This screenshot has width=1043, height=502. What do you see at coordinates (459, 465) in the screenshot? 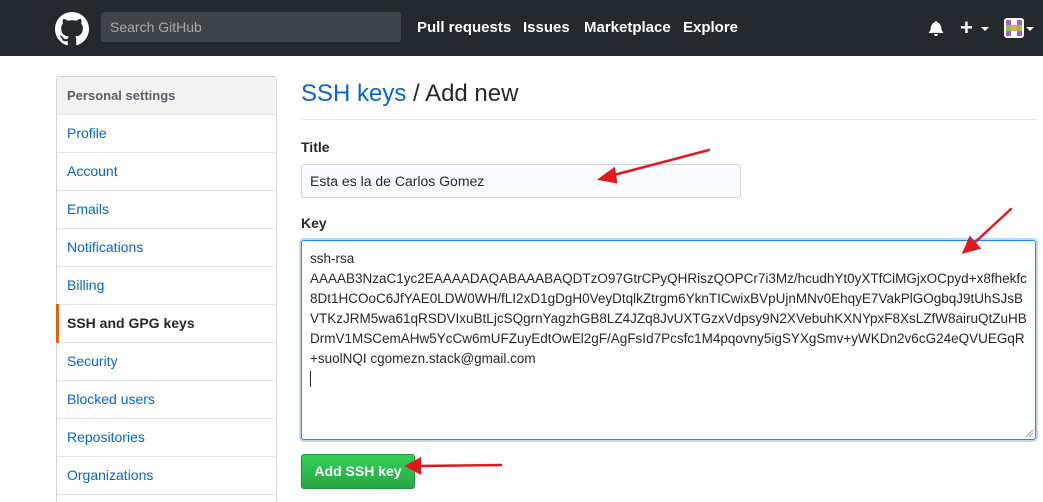
I see `annotation-arrow-button` at bounding box center [459, 465].